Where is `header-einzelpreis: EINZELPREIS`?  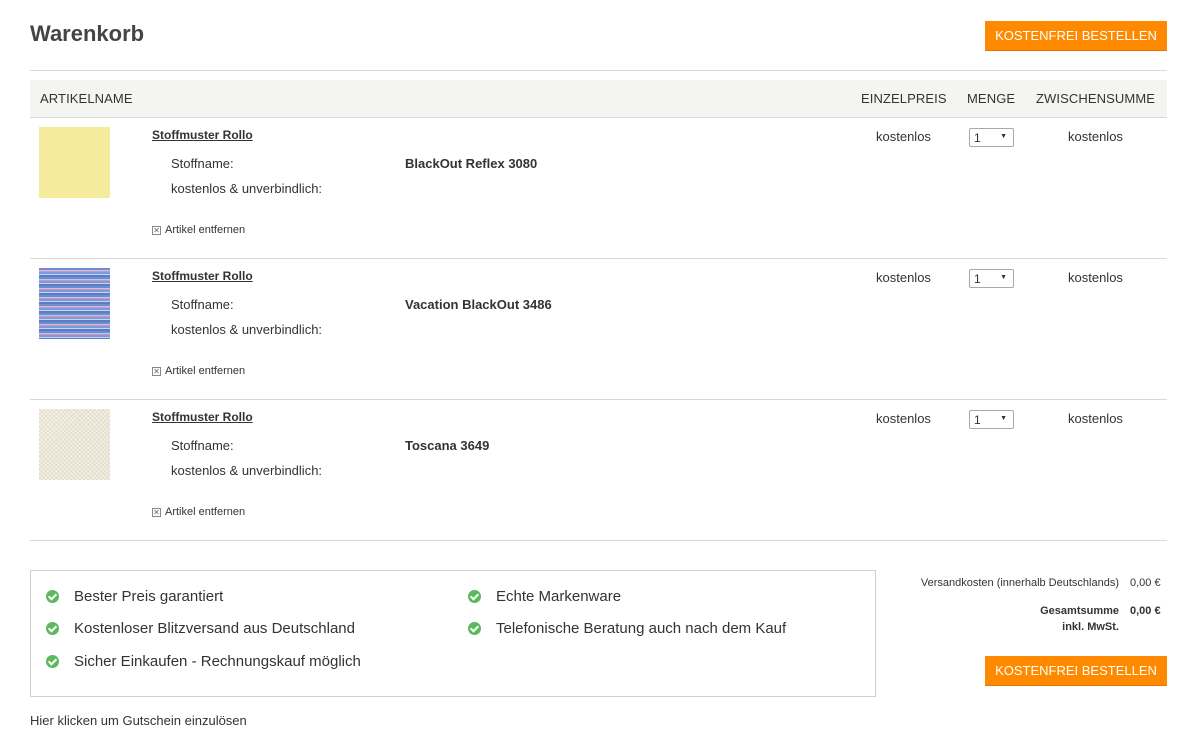
header-einzelpreis: EINZELPREIS is located at coordinates (904, 98).